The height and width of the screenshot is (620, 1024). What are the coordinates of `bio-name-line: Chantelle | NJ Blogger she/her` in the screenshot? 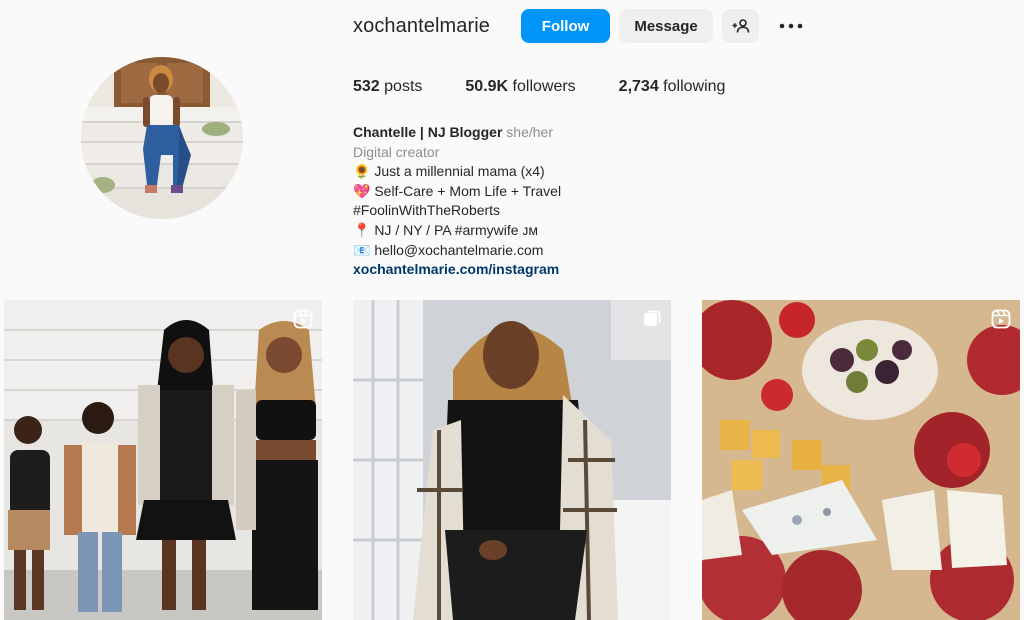 It's located at (563, 133).